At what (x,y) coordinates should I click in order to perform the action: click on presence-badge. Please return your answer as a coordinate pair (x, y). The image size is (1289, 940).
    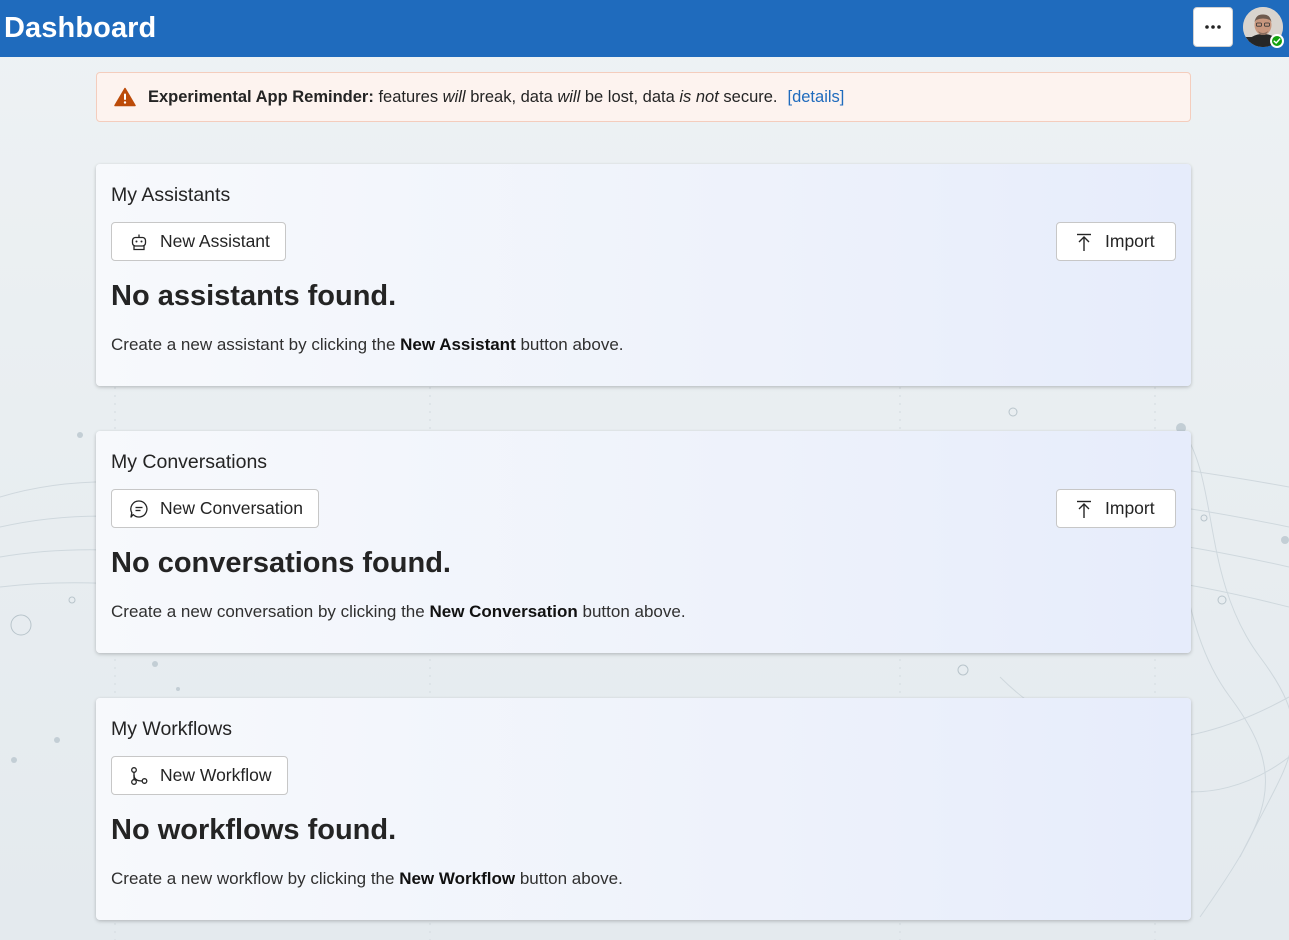
    Looking at the image, I should click on (1277, 41).